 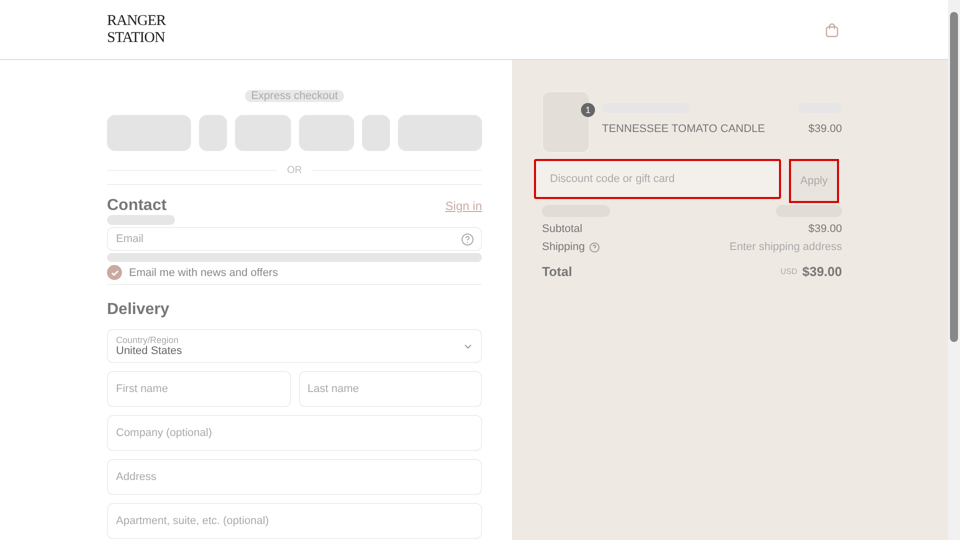 What do you see at coordinates (588, 110) in the screenshot?
I see `quantity-badge: 1` at bounding box center [588, 110].